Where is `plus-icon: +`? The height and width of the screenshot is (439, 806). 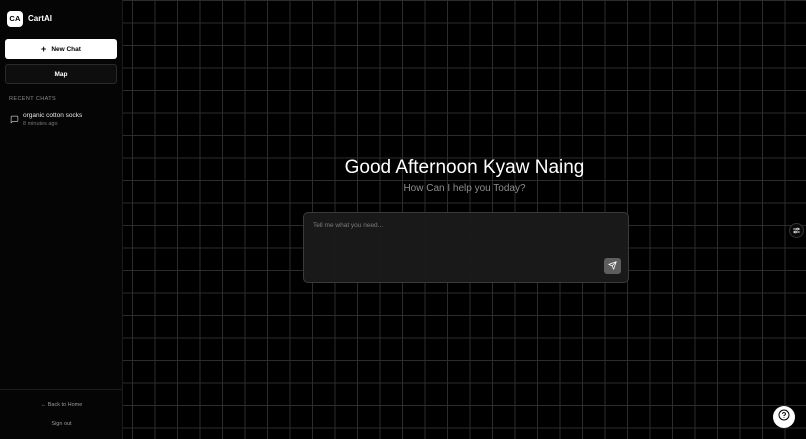 plus-icon: + is located at coordinates (44, 48).